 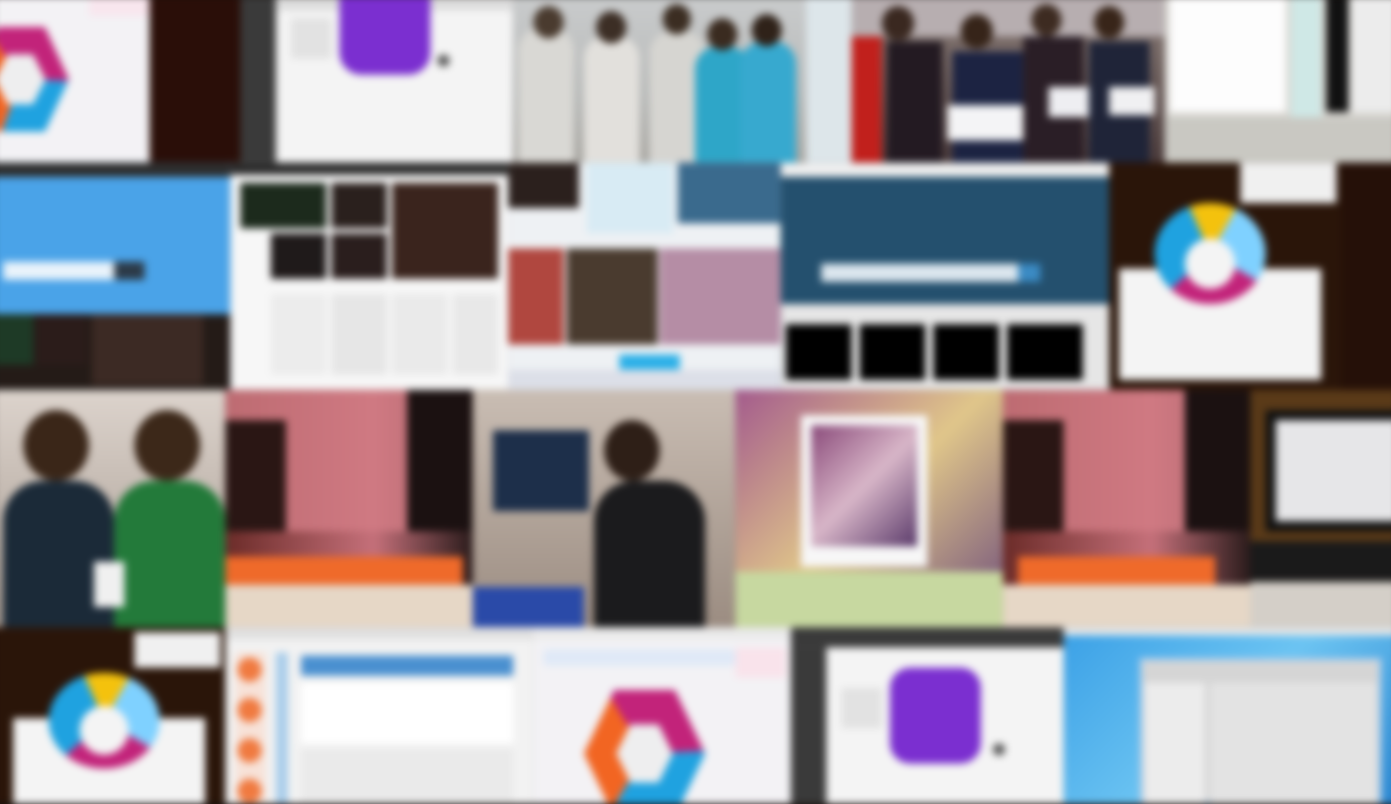 I want to click on speaker-photo, so click(x=604, y=508).